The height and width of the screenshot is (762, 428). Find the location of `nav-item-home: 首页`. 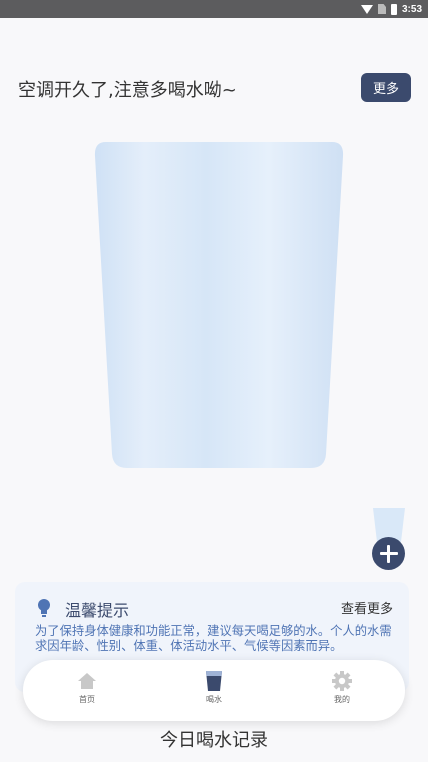

nav-item-home: 首页 is located at coordinates (87, 687).